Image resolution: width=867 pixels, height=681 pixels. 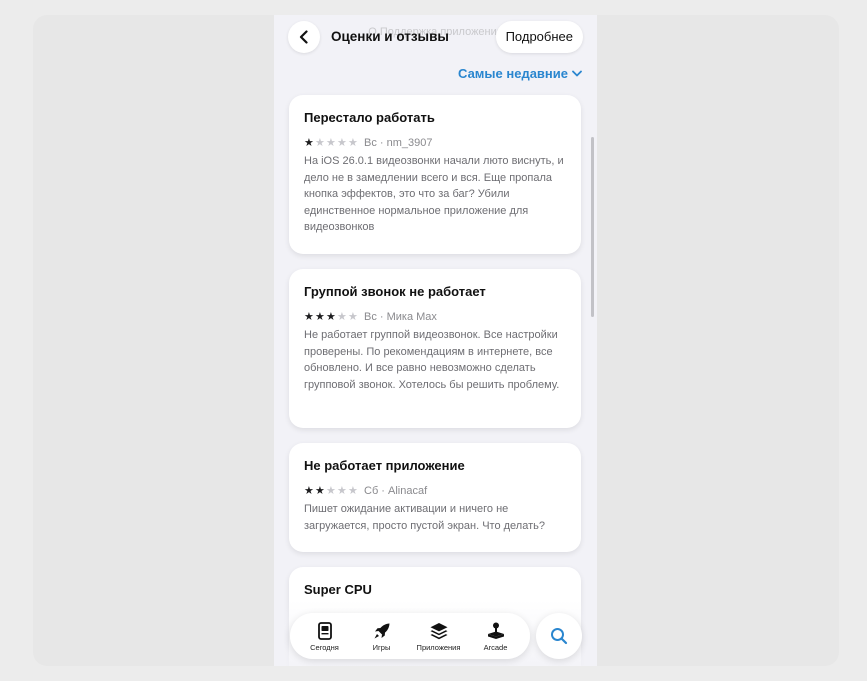 I want to click on tab-bar: Сегодня Игры Приложения Arcade, so click(x=410, y=636).